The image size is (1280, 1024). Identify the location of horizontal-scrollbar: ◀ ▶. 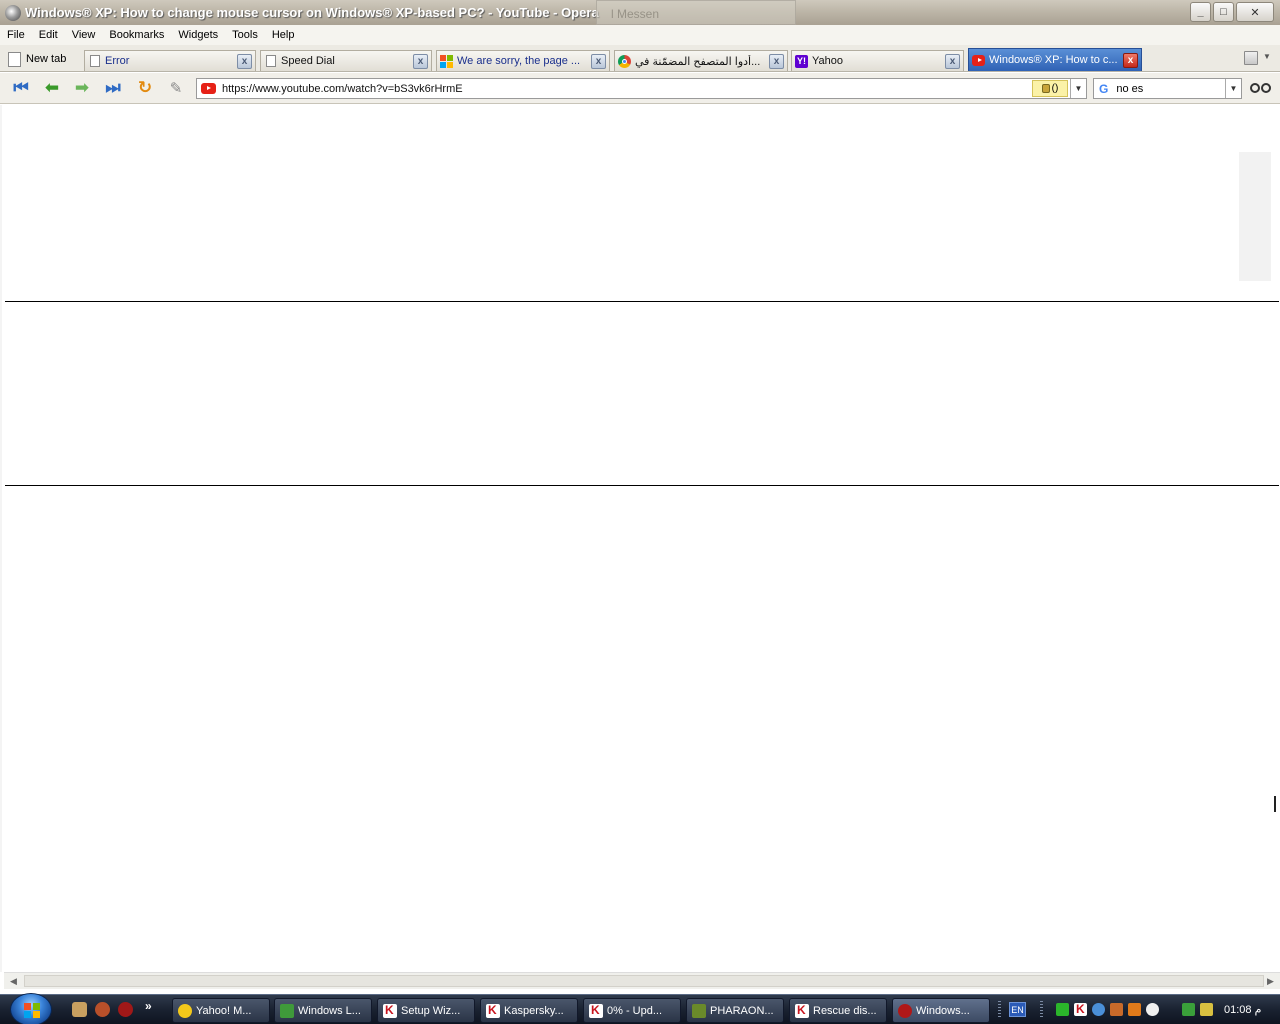
(642, 980).